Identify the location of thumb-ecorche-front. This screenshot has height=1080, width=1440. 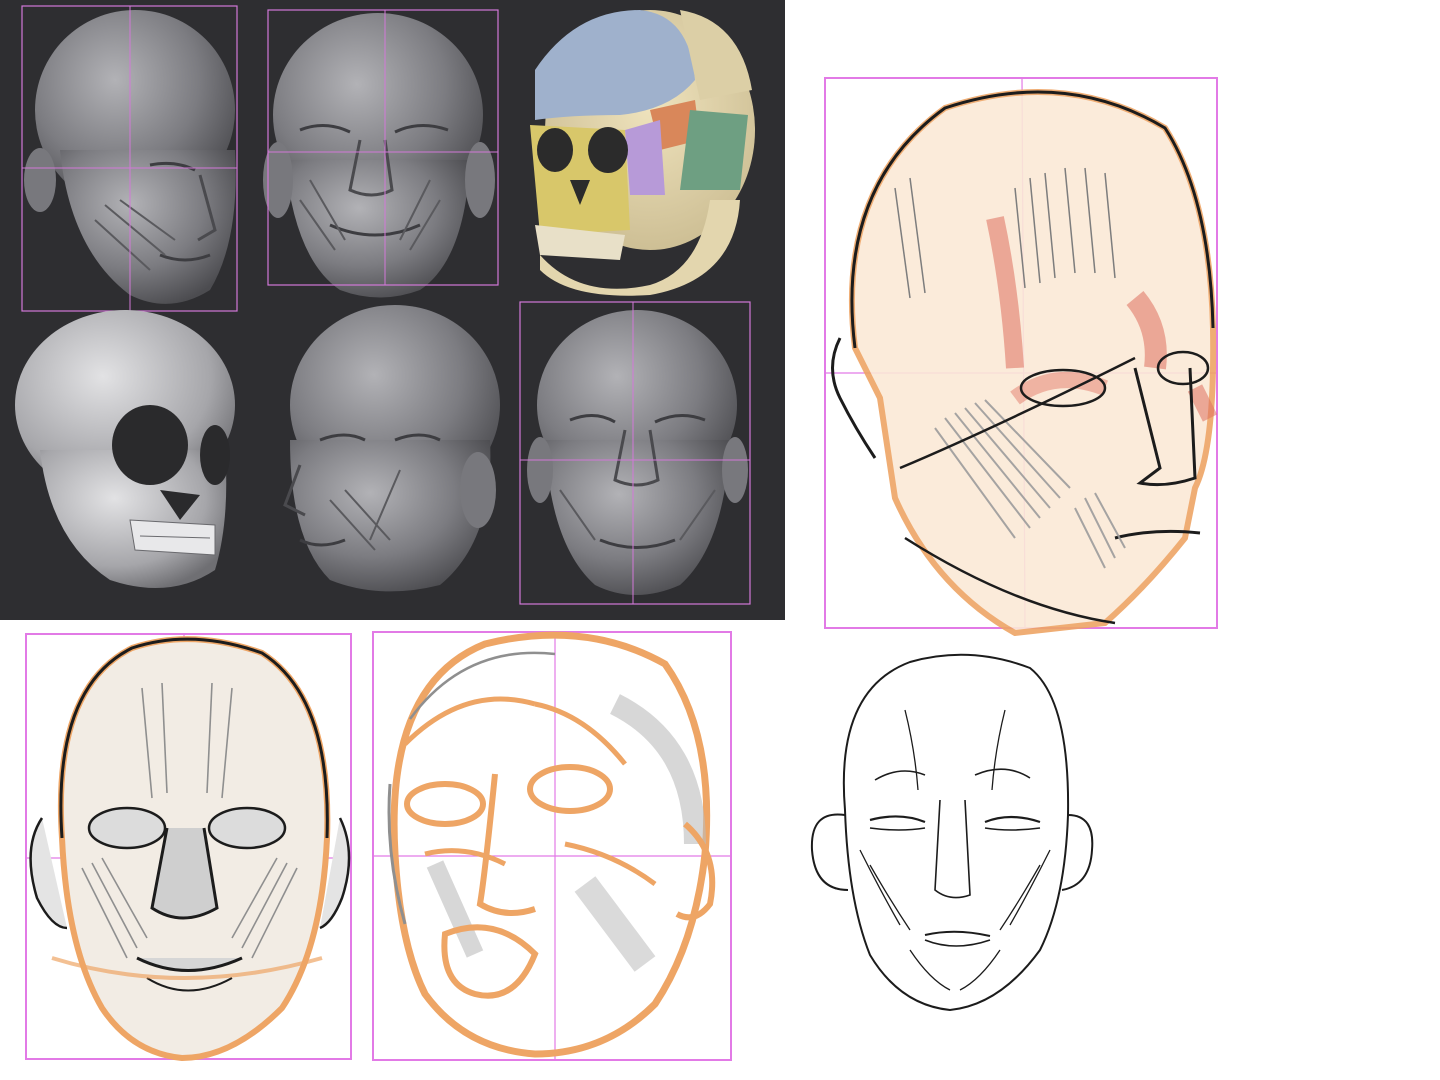
(381, 153).